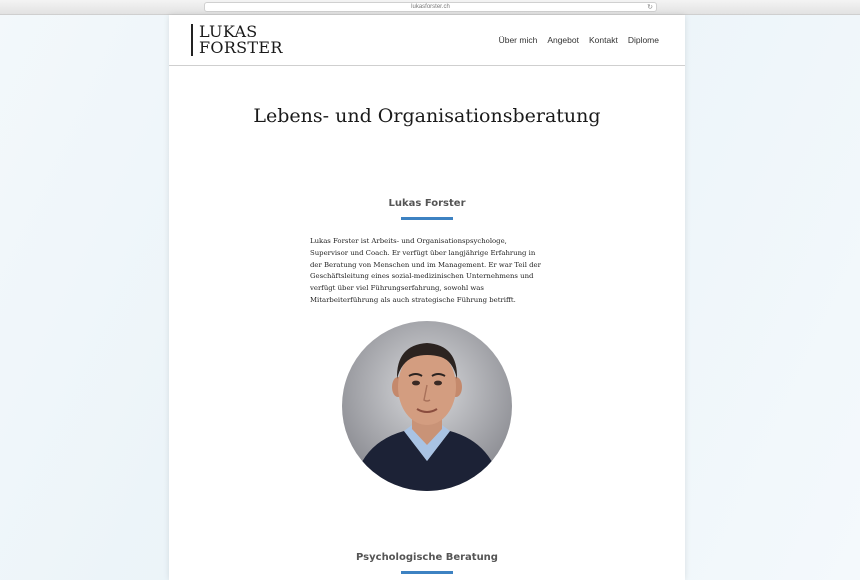  I want to click on site-logo: LUKAS FORSTER, so click(237, 40).